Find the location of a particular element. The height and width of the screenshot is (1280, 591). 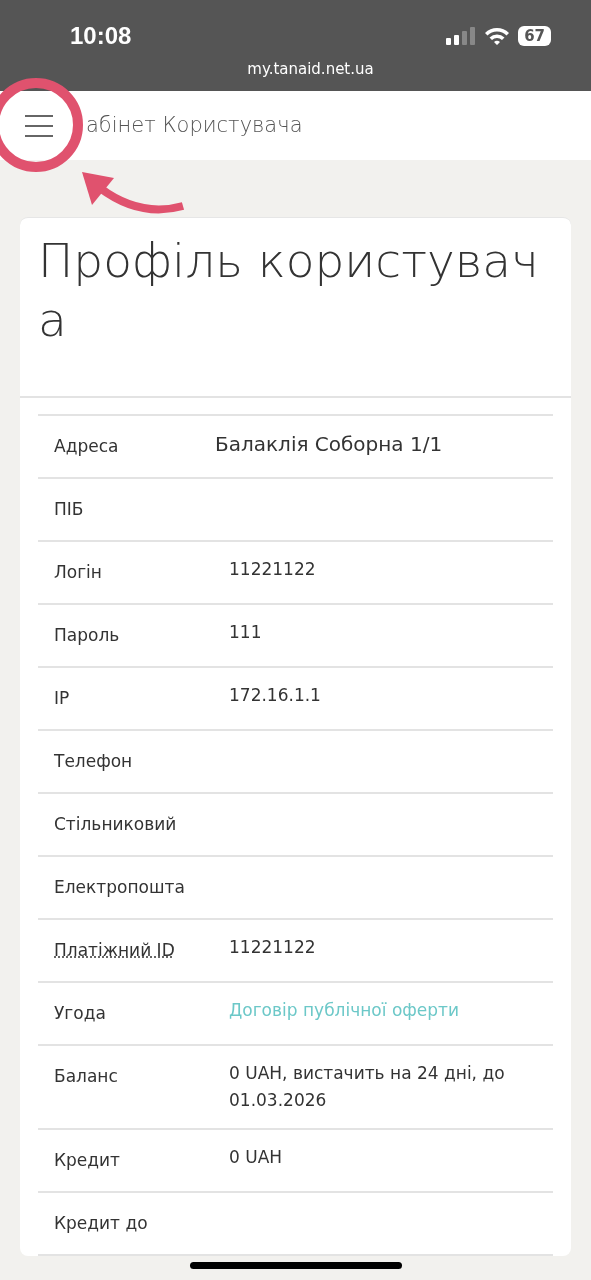

field-label: Баланс is located at coordinates (86, 1076).